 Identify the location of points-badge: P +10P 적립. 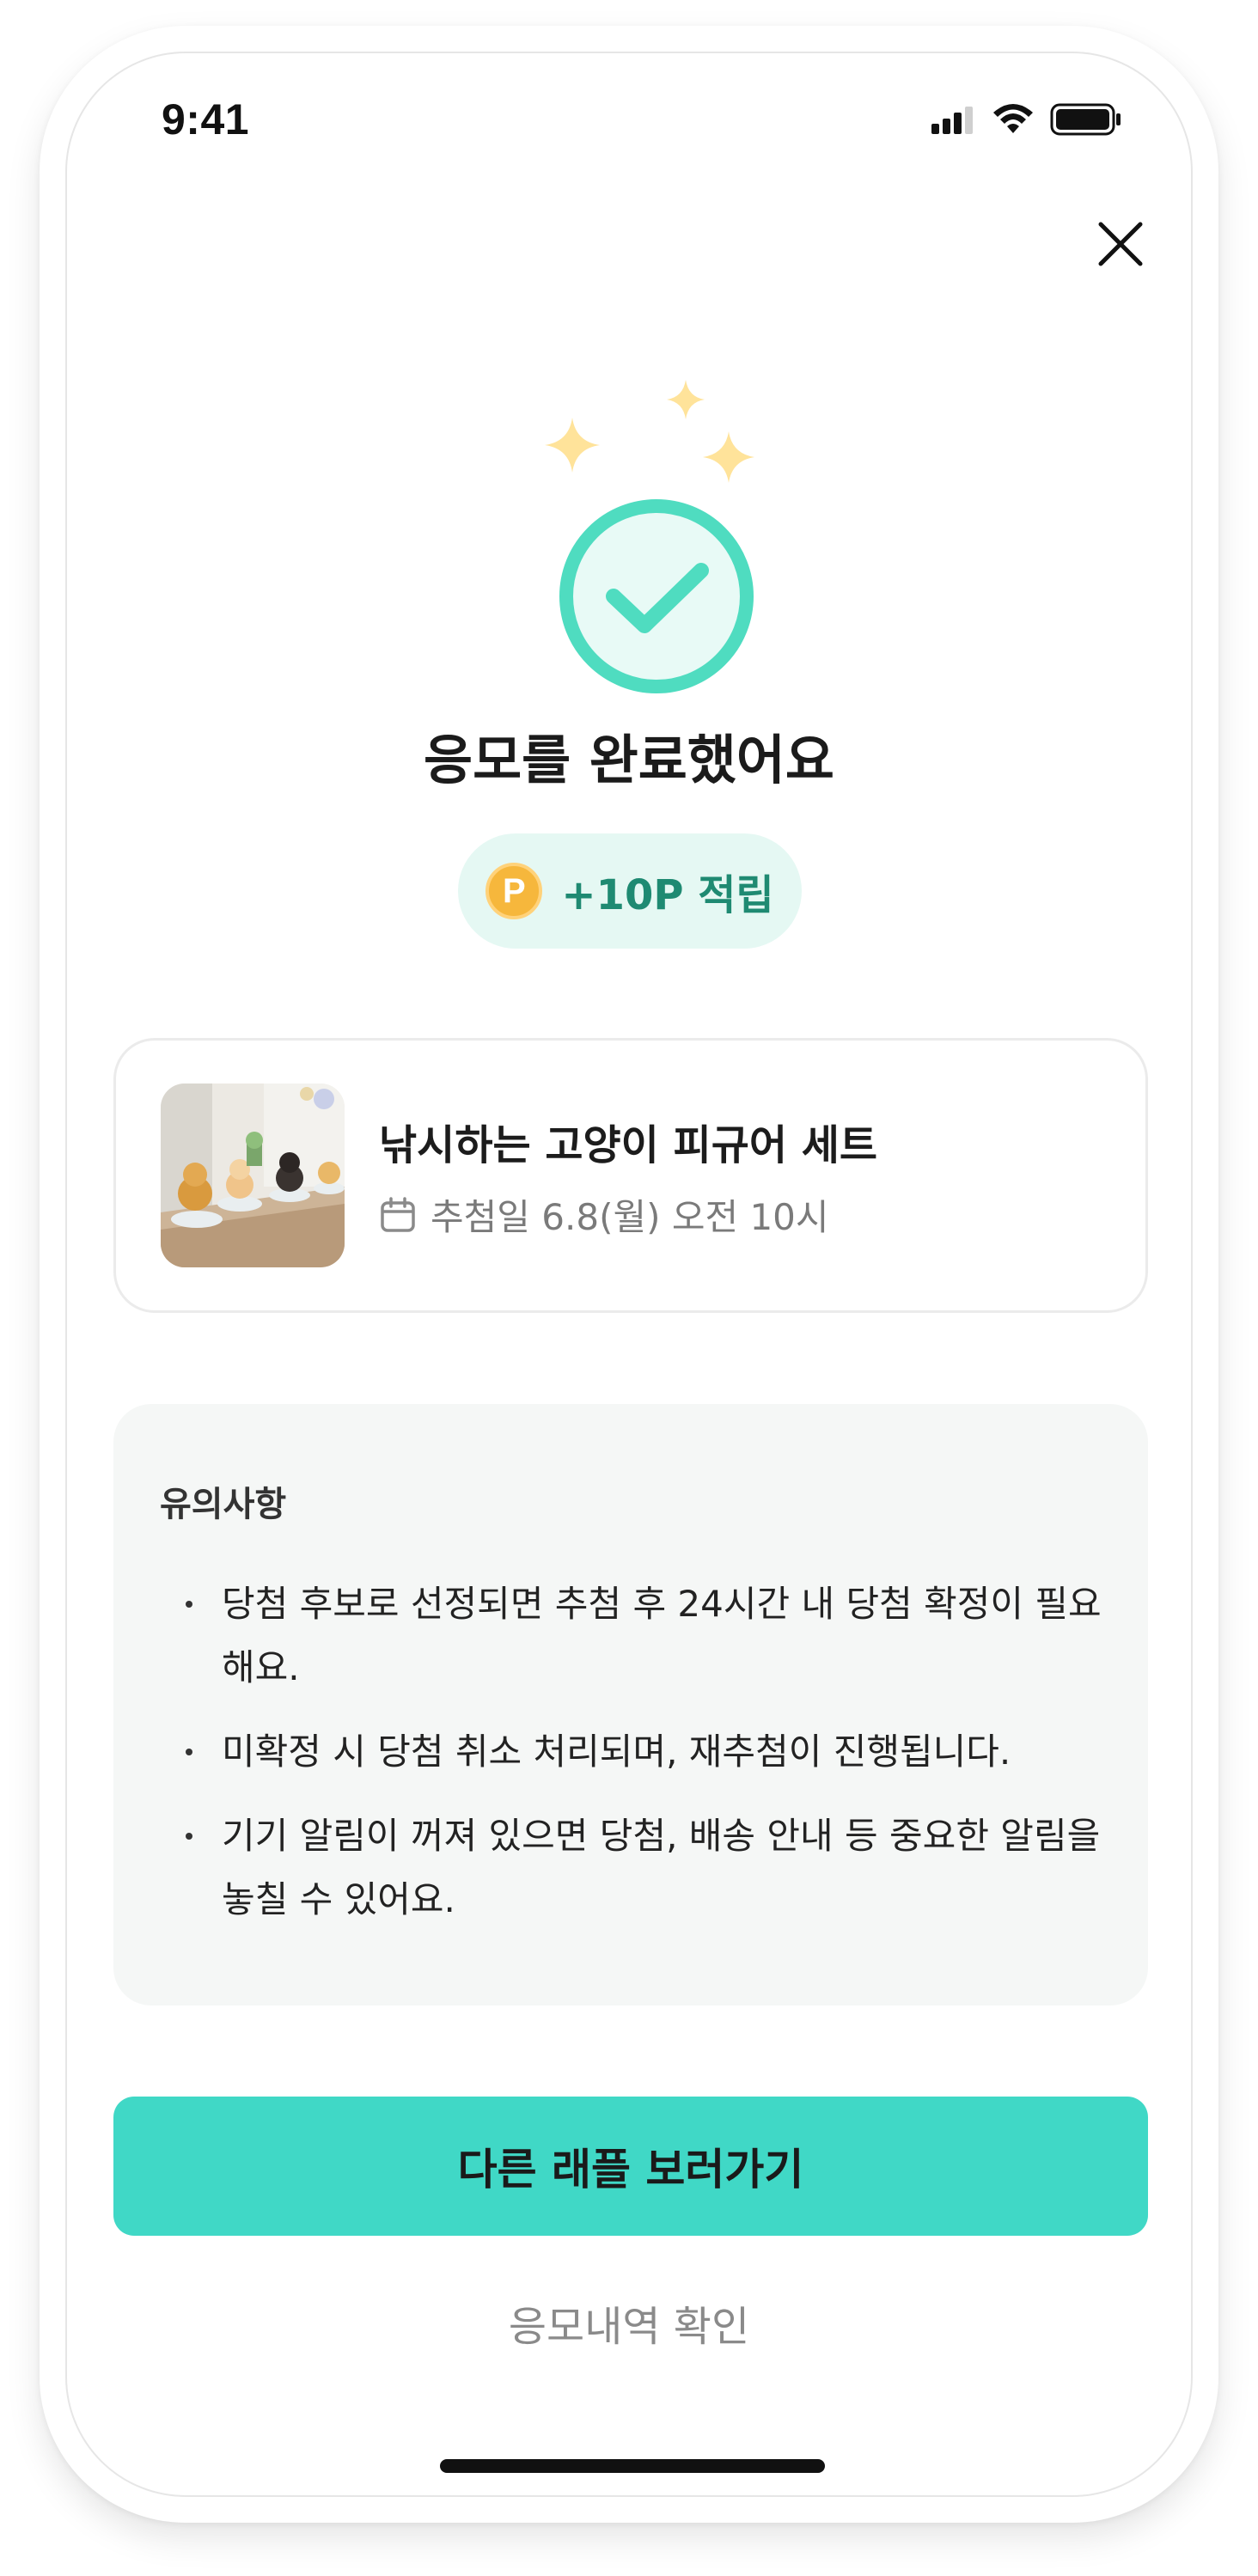
(630, 891).